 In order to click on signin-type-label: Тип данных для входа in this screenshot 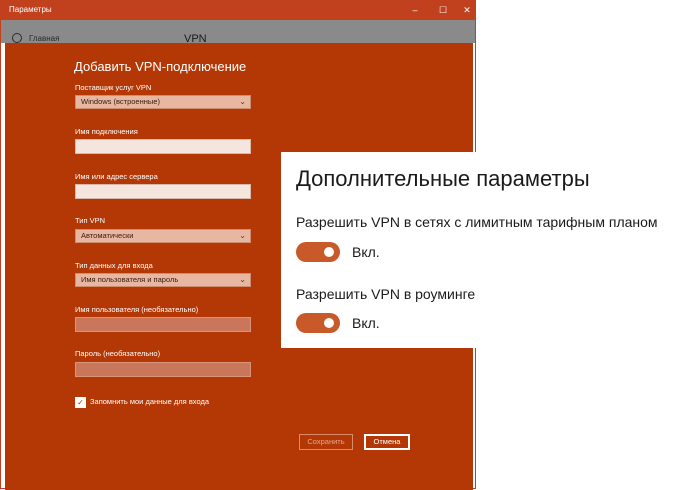, I will do `click(114, 265)`.